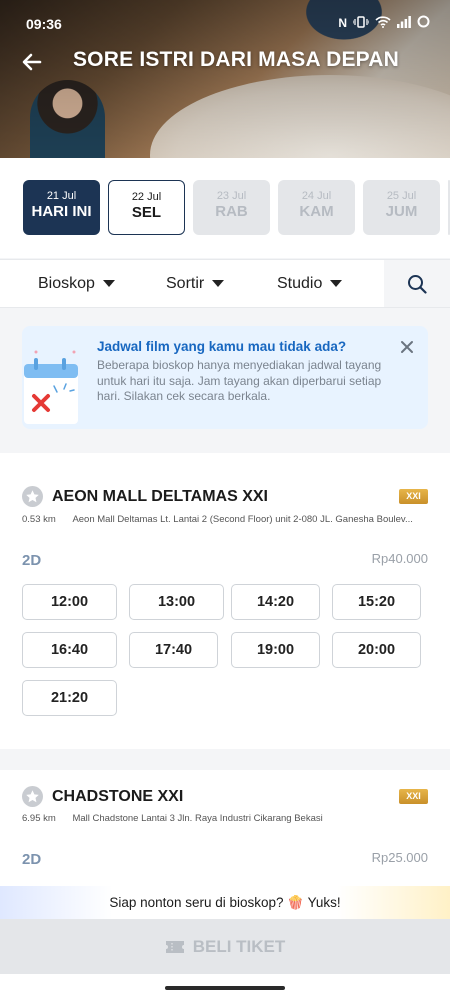 The image size is (450, 1000). What do you see at coordinates (160, 496) in the screenshot?
I see `cinema-name: AEON MALL DELTAMAS XXI` at bounding box center [160, 496].